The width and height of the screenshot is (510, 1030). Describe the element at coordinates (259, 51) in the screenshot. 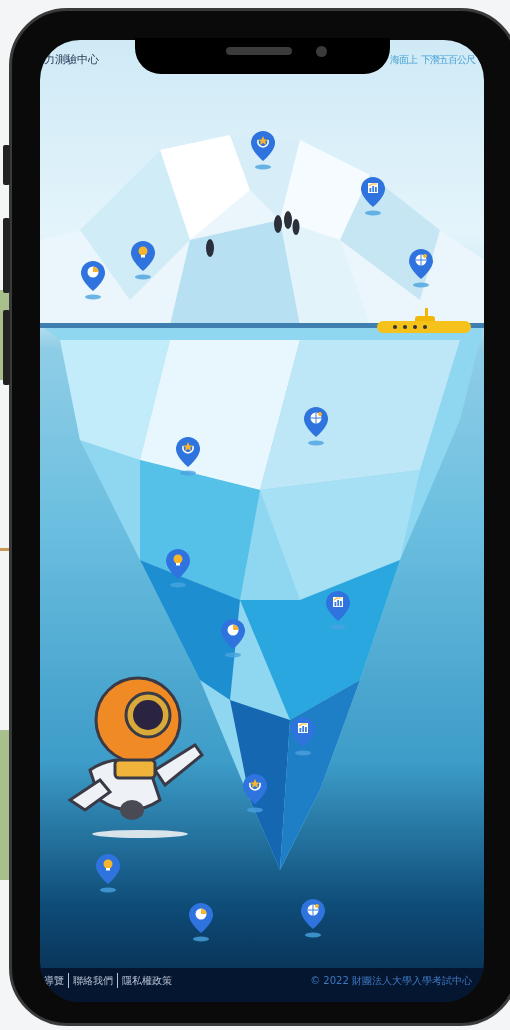

I see `speaker-grille` at that location.